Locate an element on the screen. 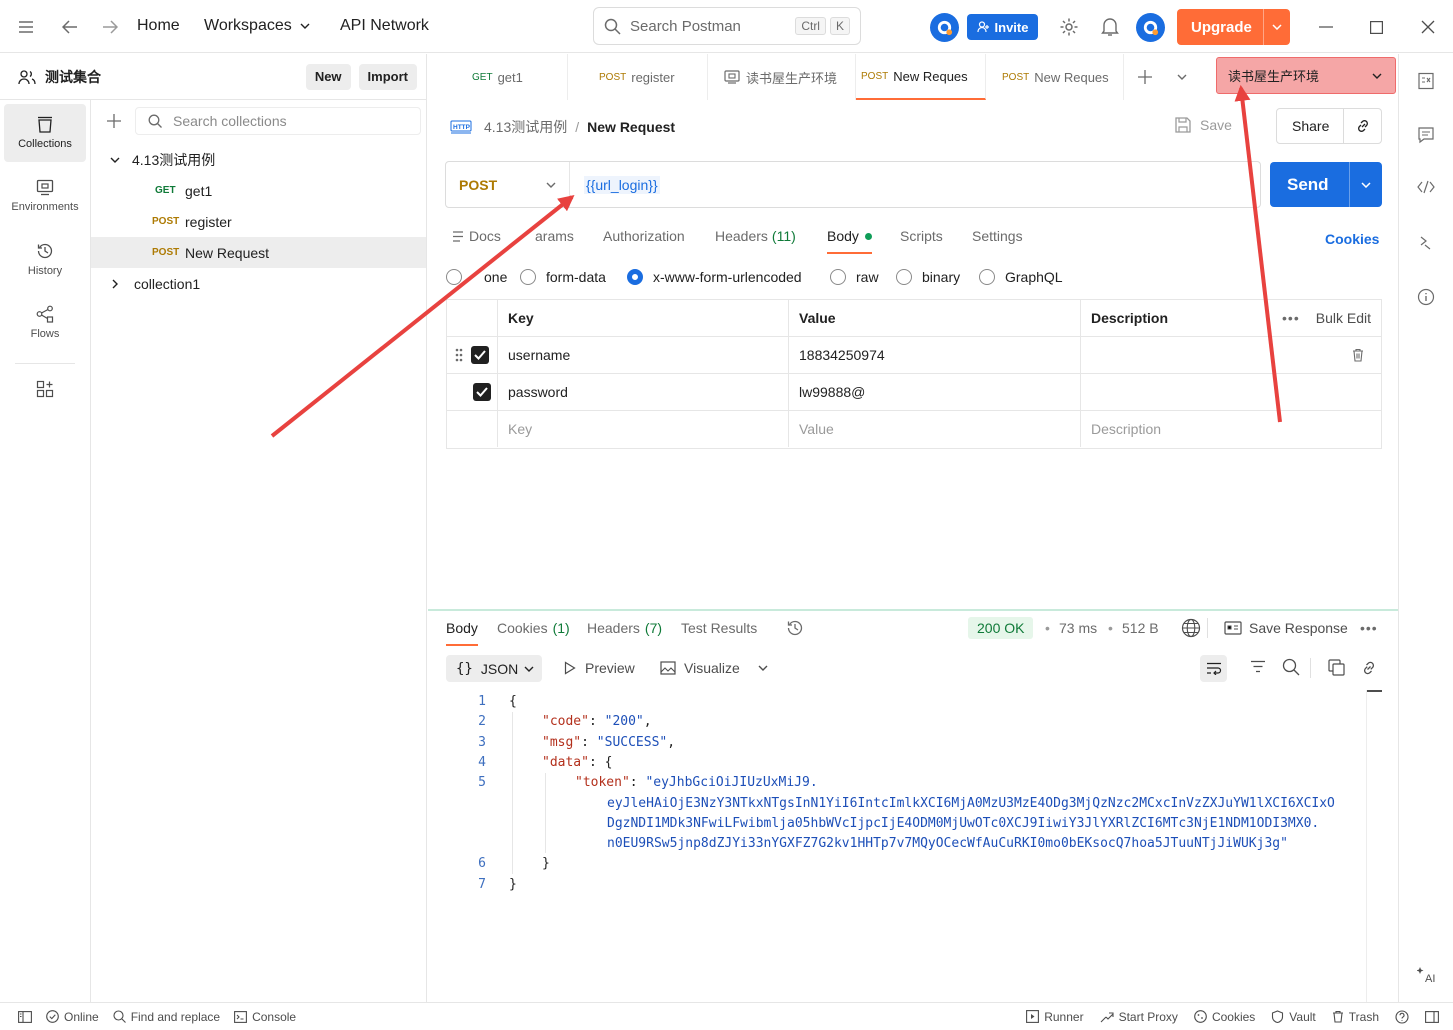  console-button: Console is located at coordinates (265, 1017).